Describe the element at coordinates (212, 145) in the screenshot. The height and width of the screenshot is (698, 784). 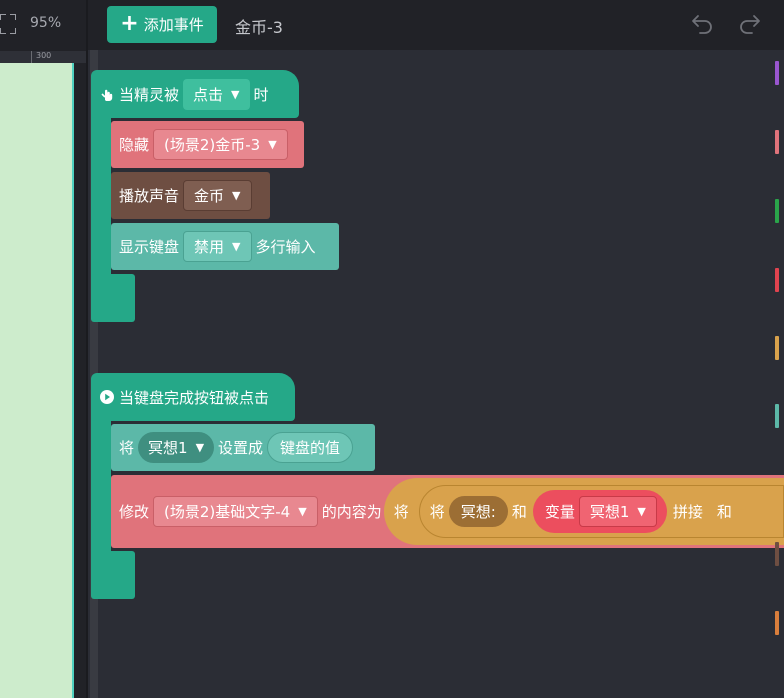
I see `dropdown-value: (场景2)金币-3` at that location.